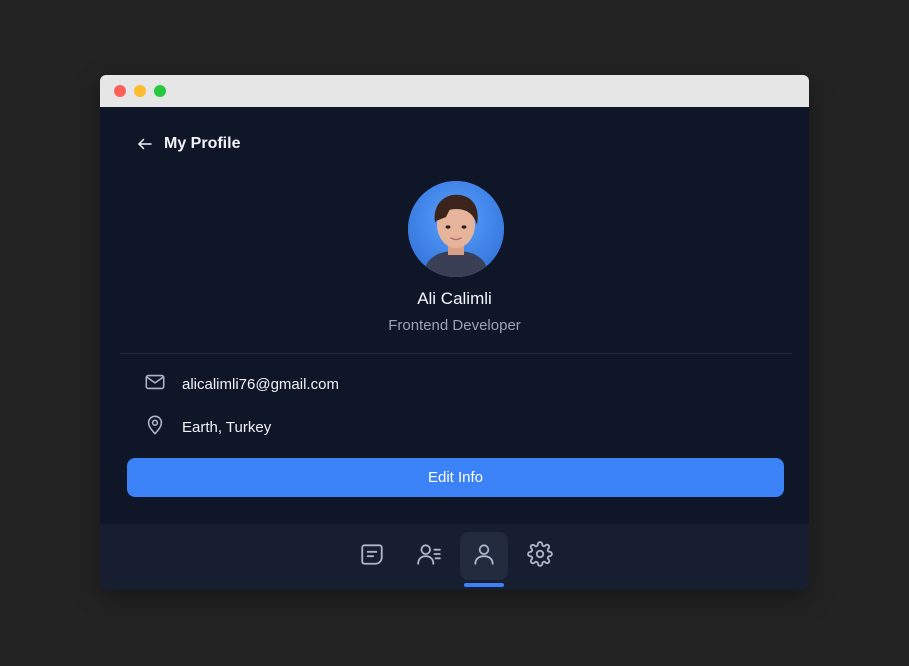 Image resolution: width=909 pixels, height=666 pixels. I want to click on edit-info-button: Edit Info, so click(455, 477).